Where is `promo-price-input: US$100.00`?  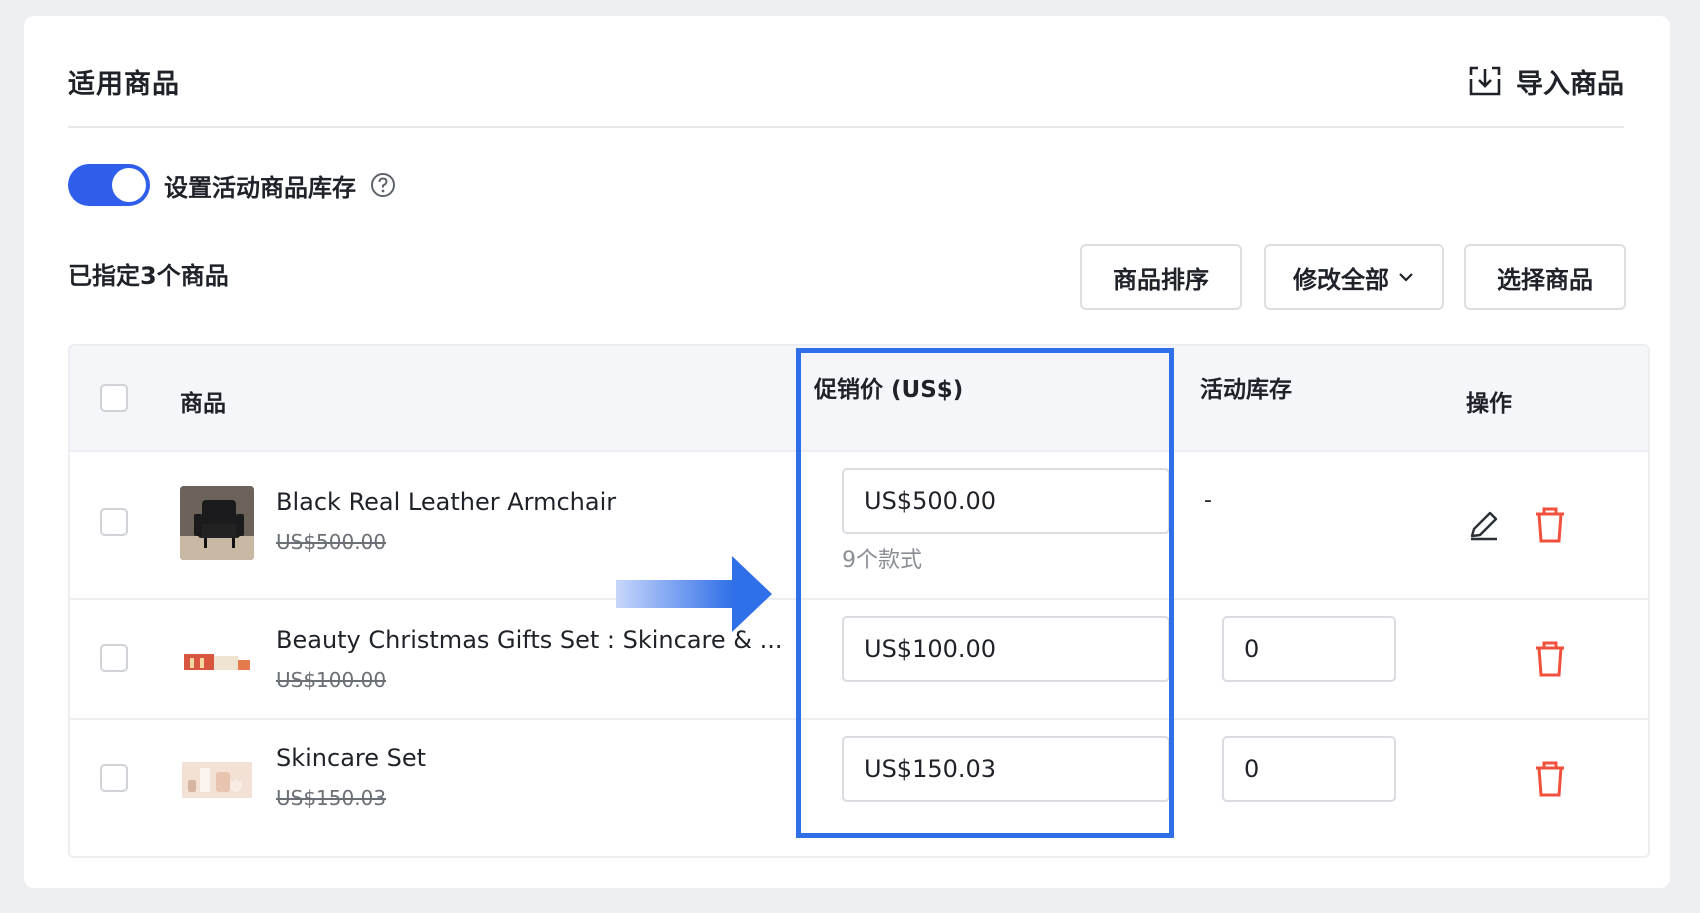
promo-price-input: US$100.00 is located at coordinates (1006, 649).